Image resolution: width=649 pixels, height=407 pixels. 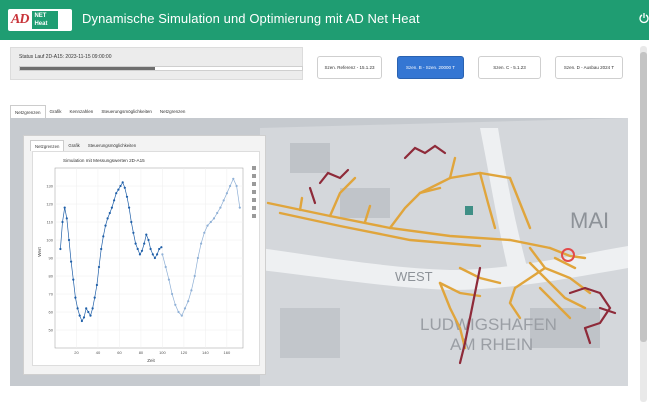 I want to click on network-node-teal, so click(x=469, y=210).